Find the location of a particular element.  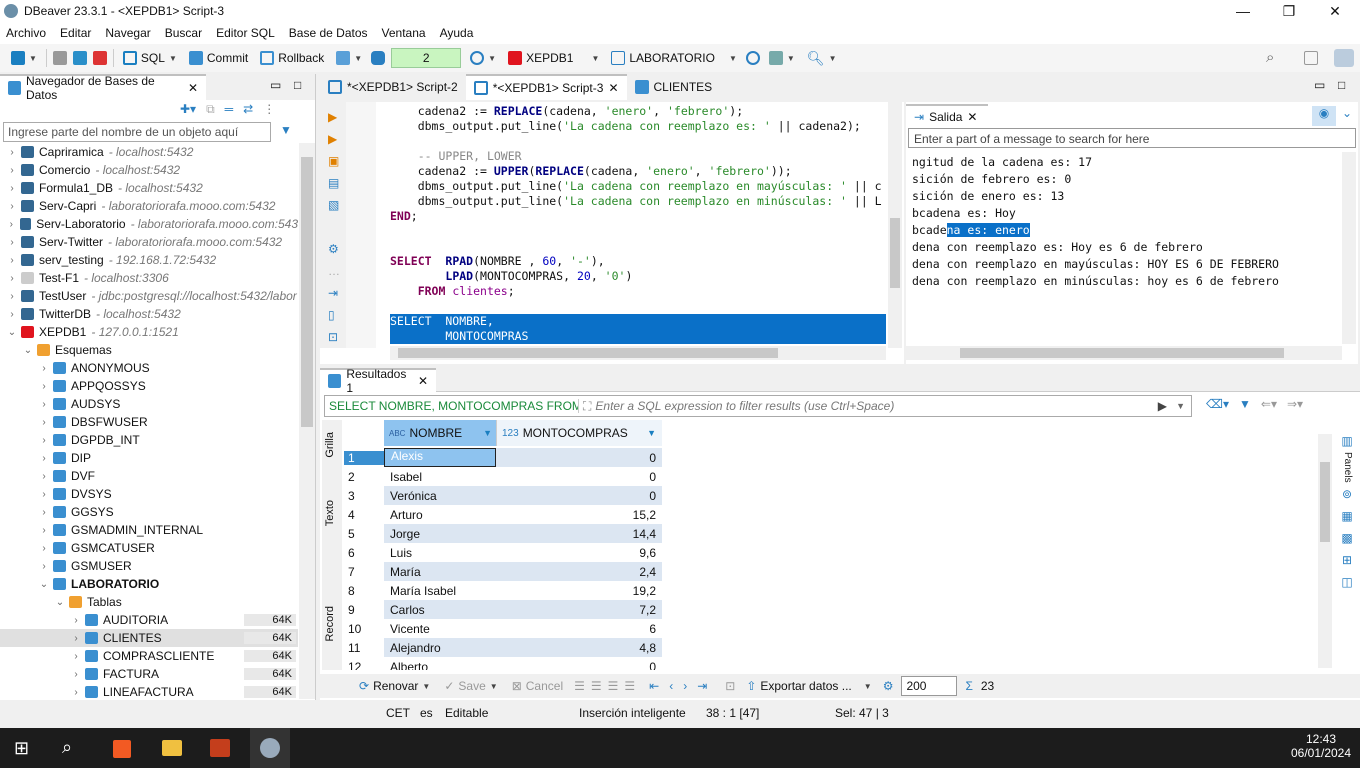

cell-montocompras: 6 is located at coordinates (579, 629).